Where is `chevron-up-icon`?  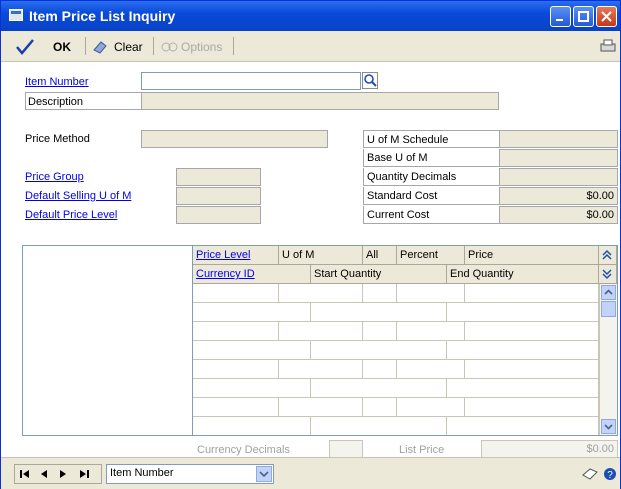
chevron-up-icon is located at coordinates (608, 292).